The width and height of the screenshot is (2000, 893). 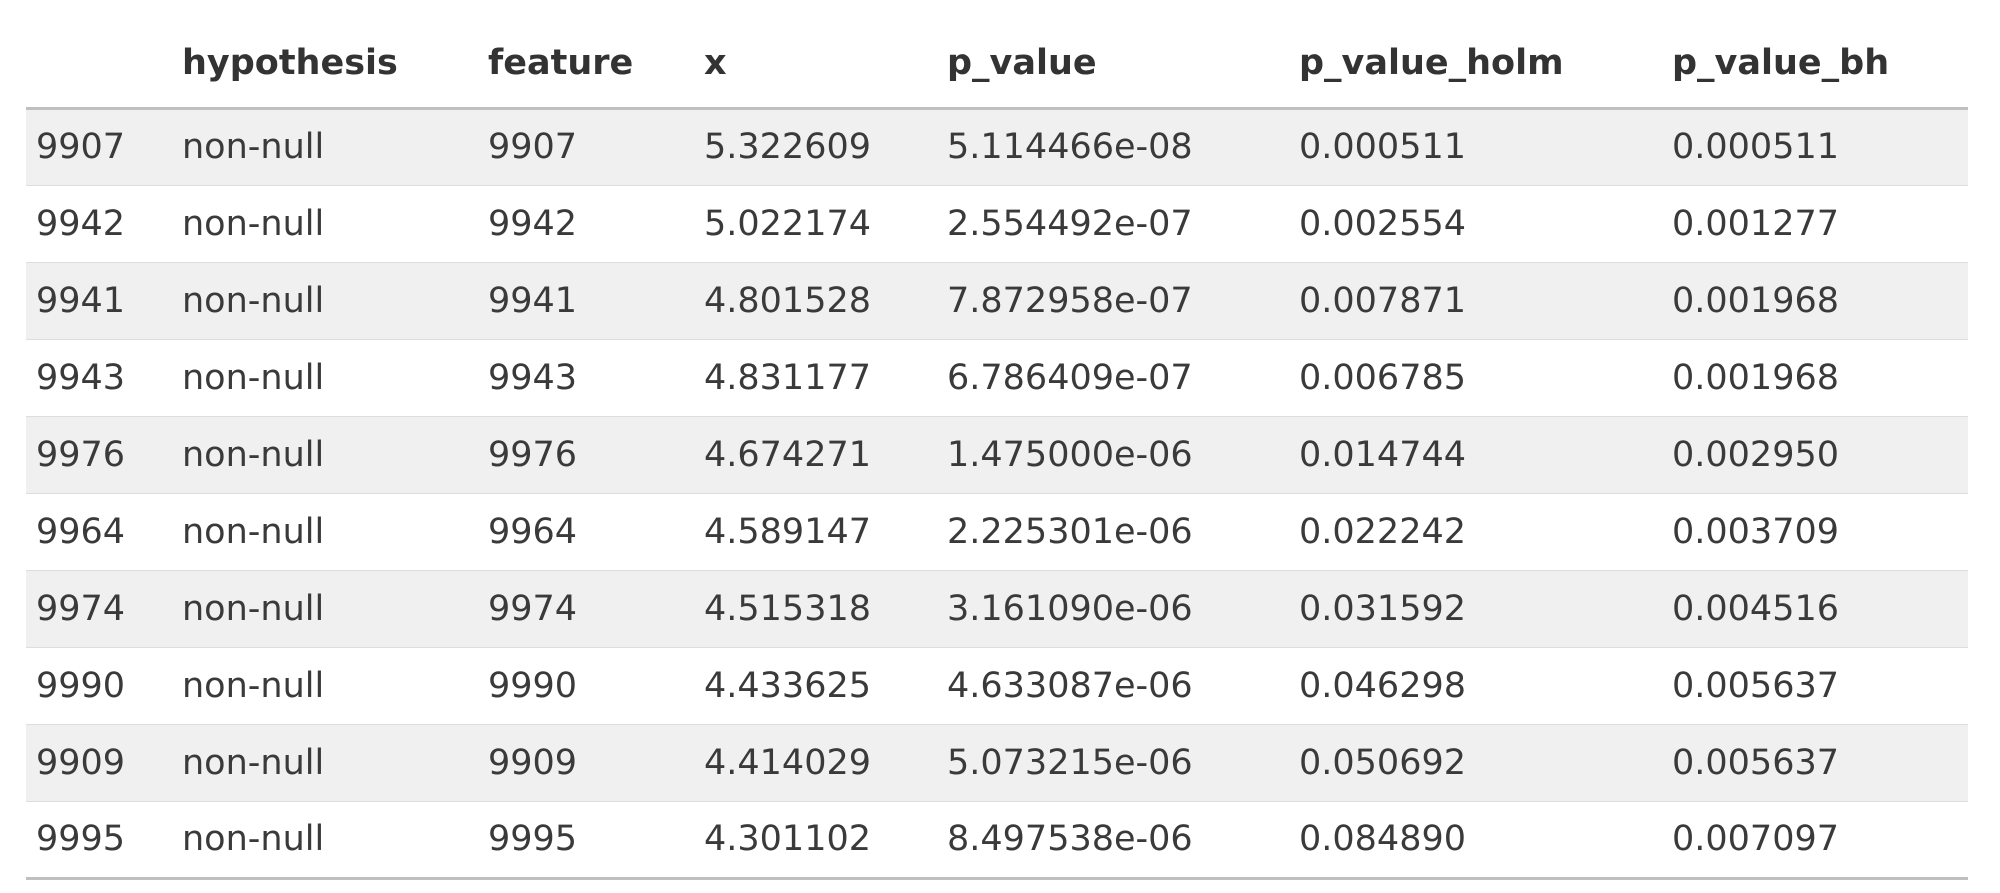 What do you see at coordinates (1113, 609) in the screenshot?
I see `p-value-cell: 3.161090e-06` at bounding box center [1113, 609].